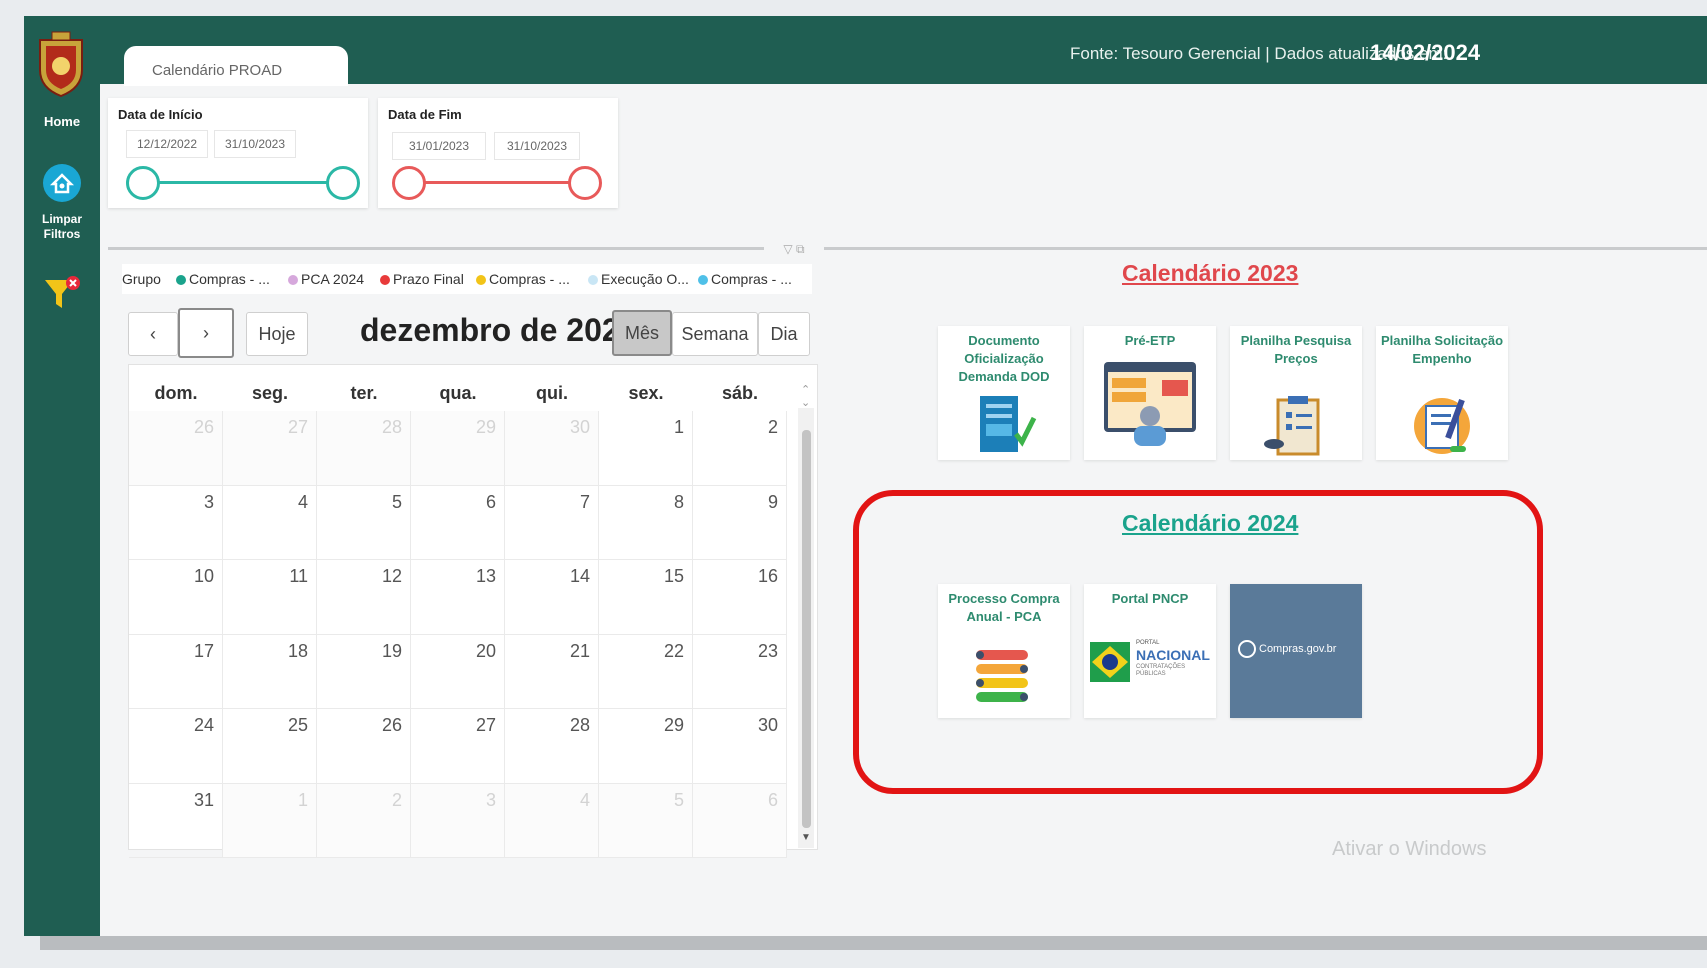  I want to click on calendar-day-cell: 31, so click(176, 820).